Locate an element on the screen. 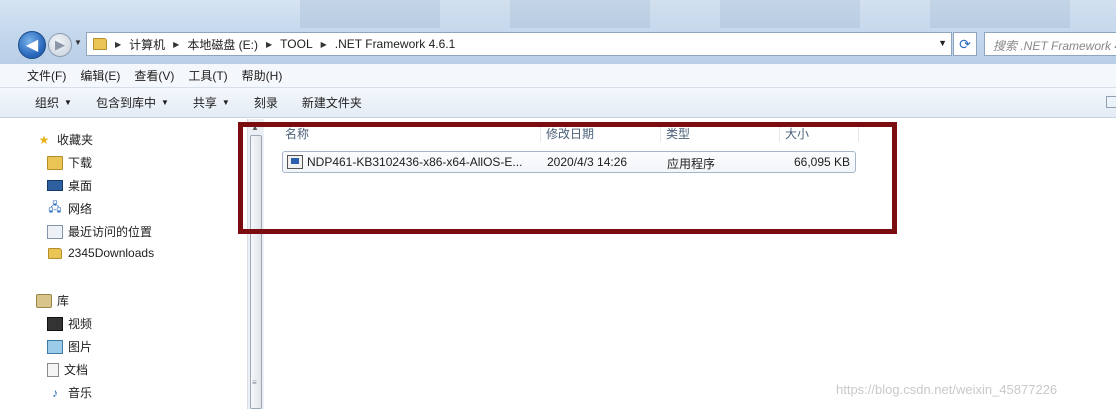 The height and width of the screenshot is (409, 1116). nav-item-documents: 文档 is located at coordinates (67, 369).